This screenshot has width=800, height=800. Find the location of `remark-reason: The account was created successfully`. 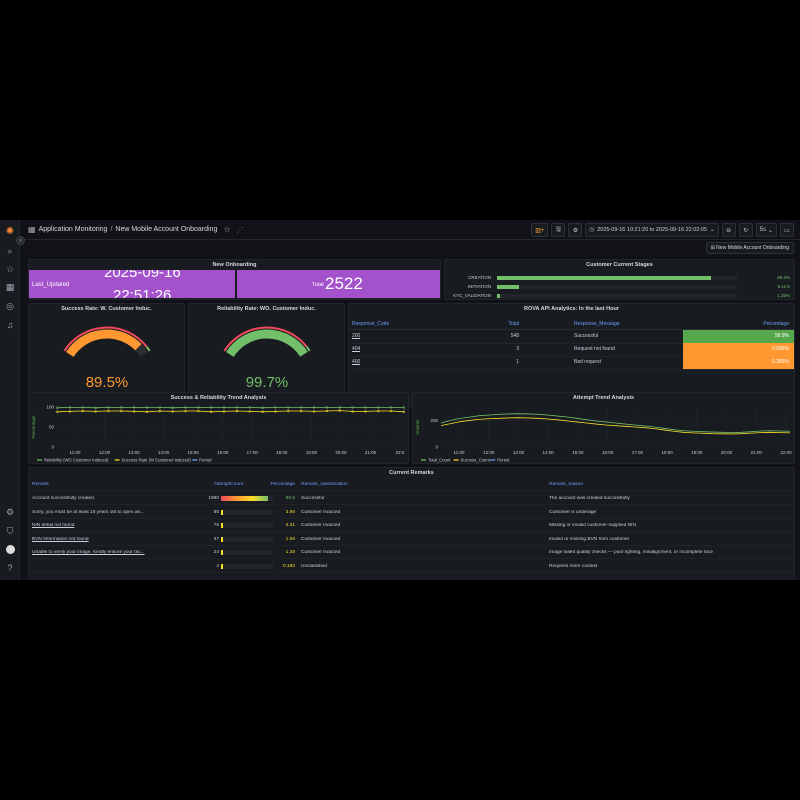

remark-reason: The account was created successfully is located at coordinates (589, 498).